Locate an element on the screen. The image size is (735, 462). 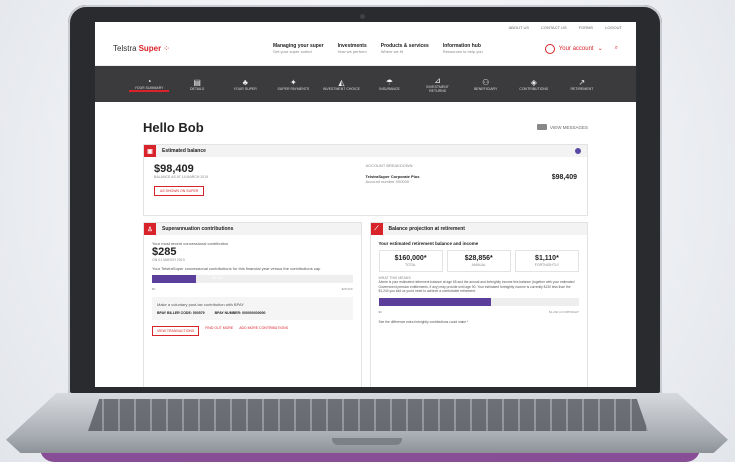
projection-bar is located at coordinates (478, 301).